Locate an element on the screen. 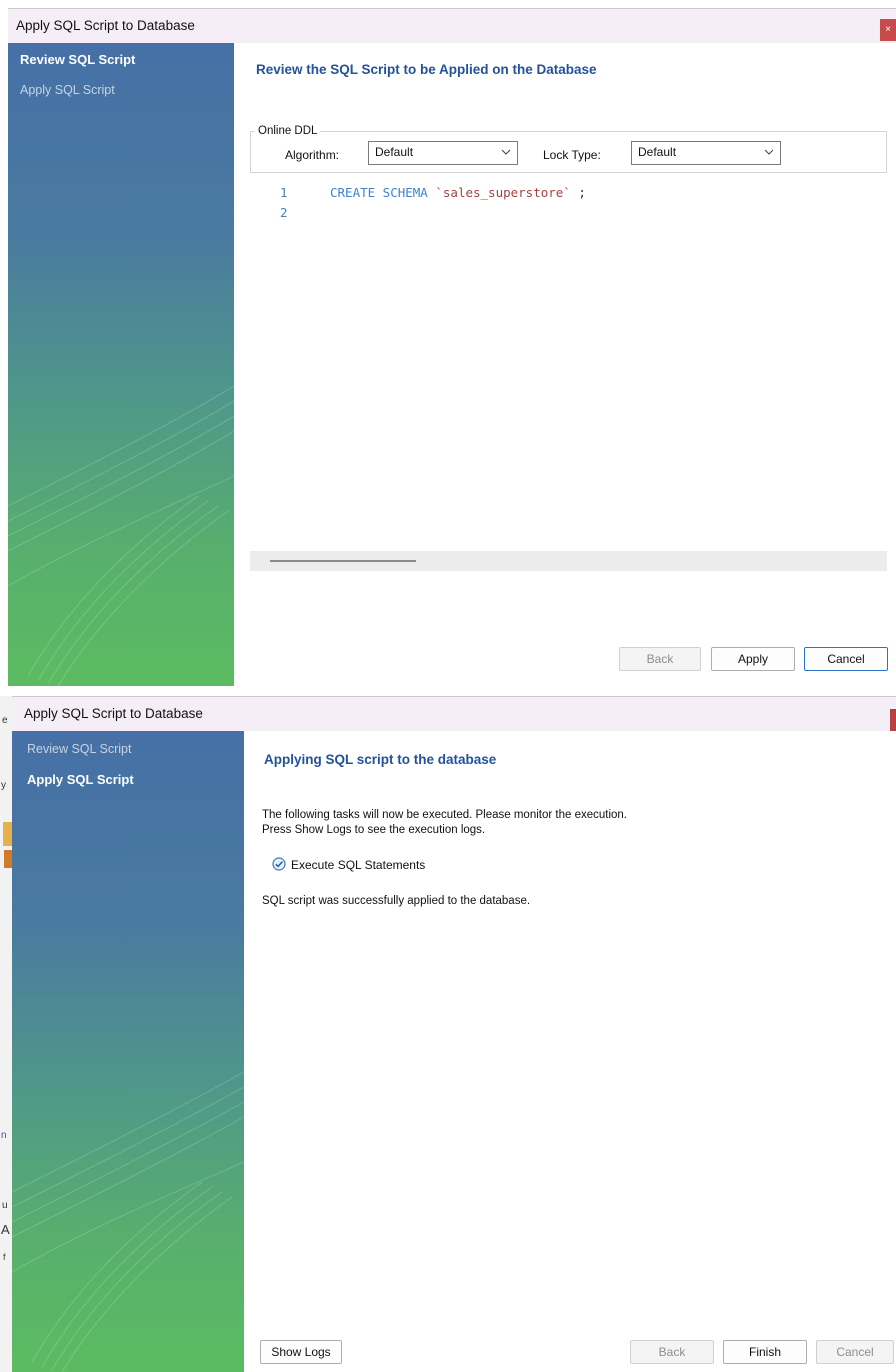  horizontal-scrollbar is located at coordinates (568, 561).